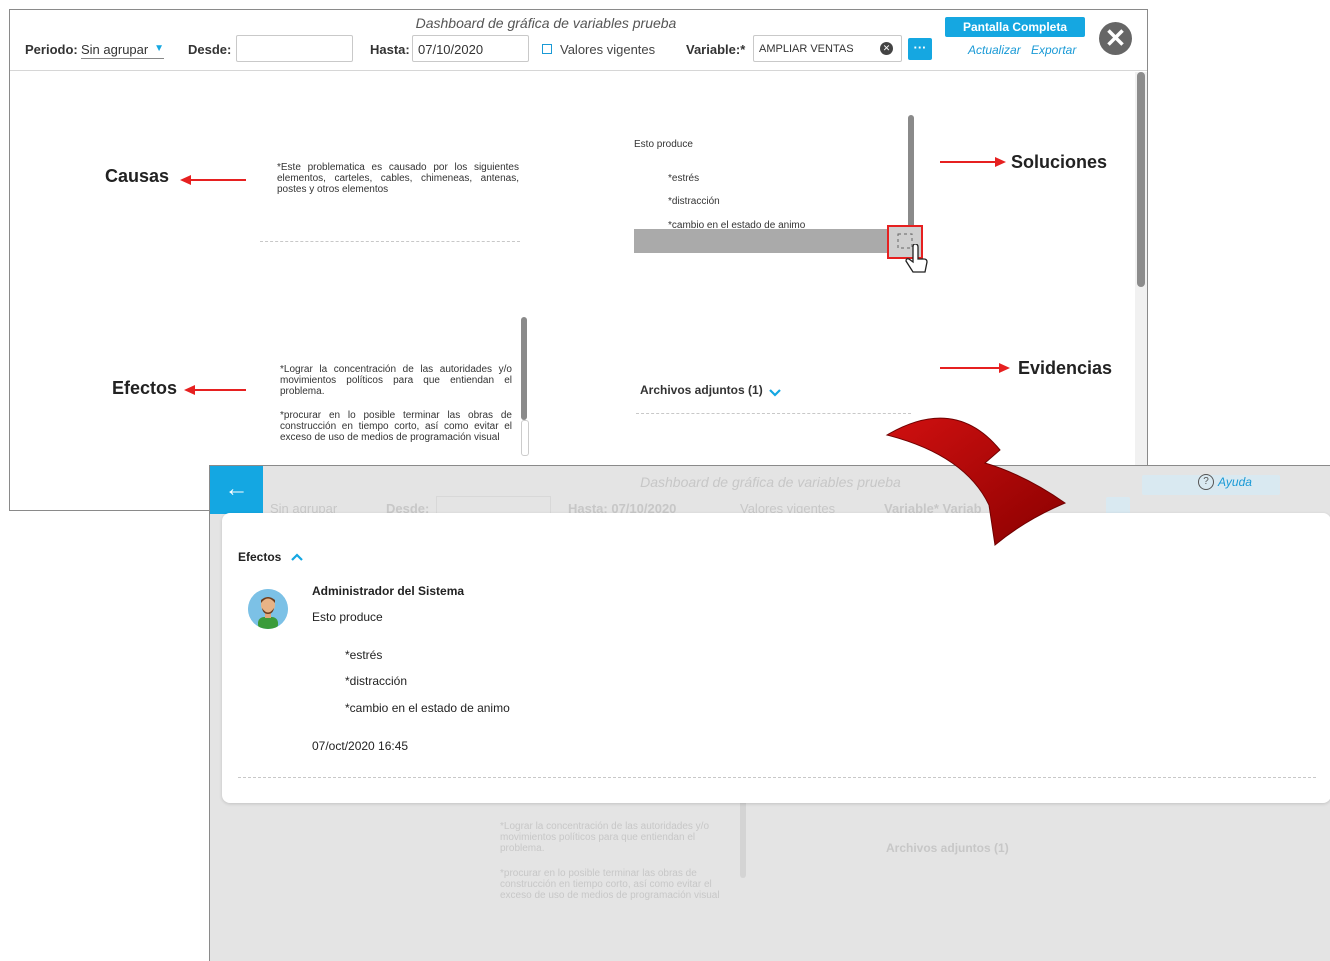 This screenshot has height=961, width=1330. I want to click on valores-vigentes-checkbox, so click(547, 49).